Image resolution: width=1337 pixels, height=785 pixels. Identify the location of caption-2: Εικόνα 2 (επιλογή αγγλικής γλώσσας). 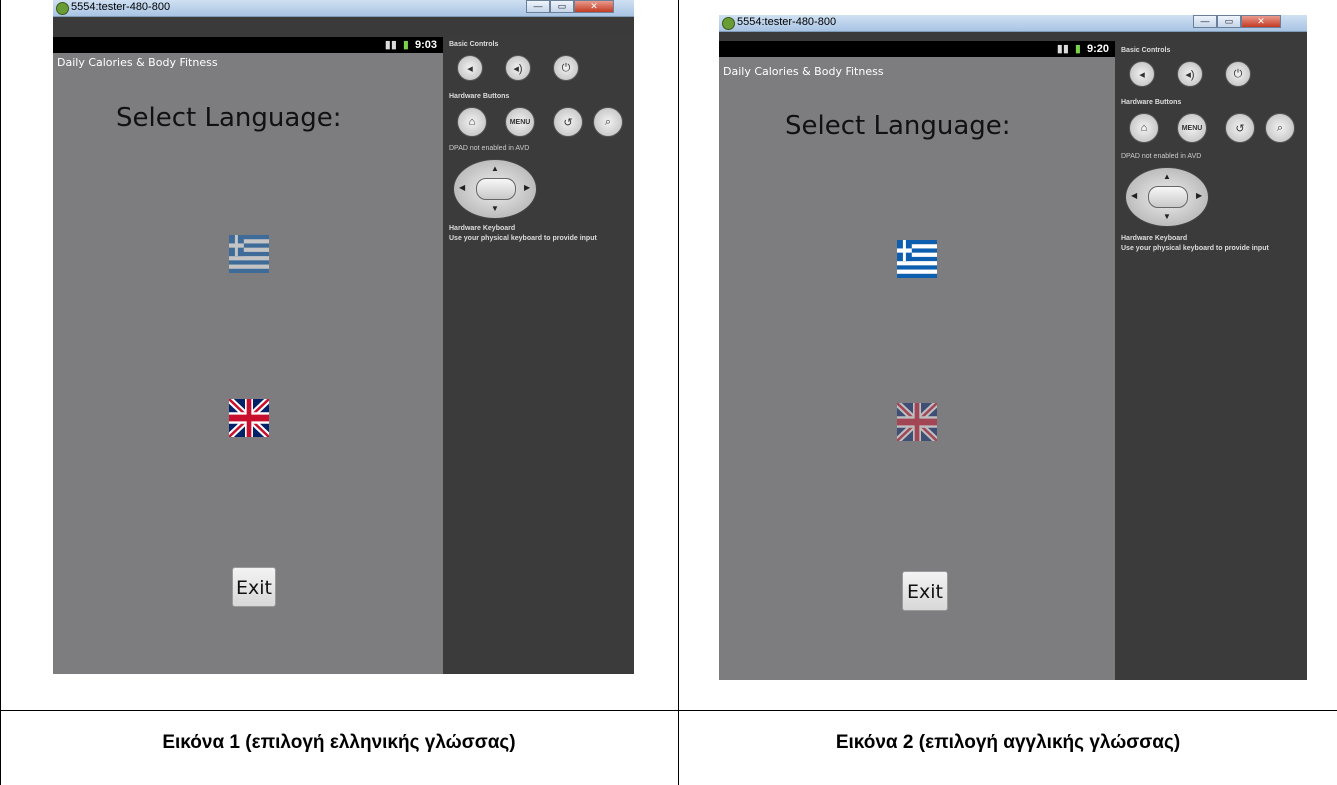
(1008, 742).